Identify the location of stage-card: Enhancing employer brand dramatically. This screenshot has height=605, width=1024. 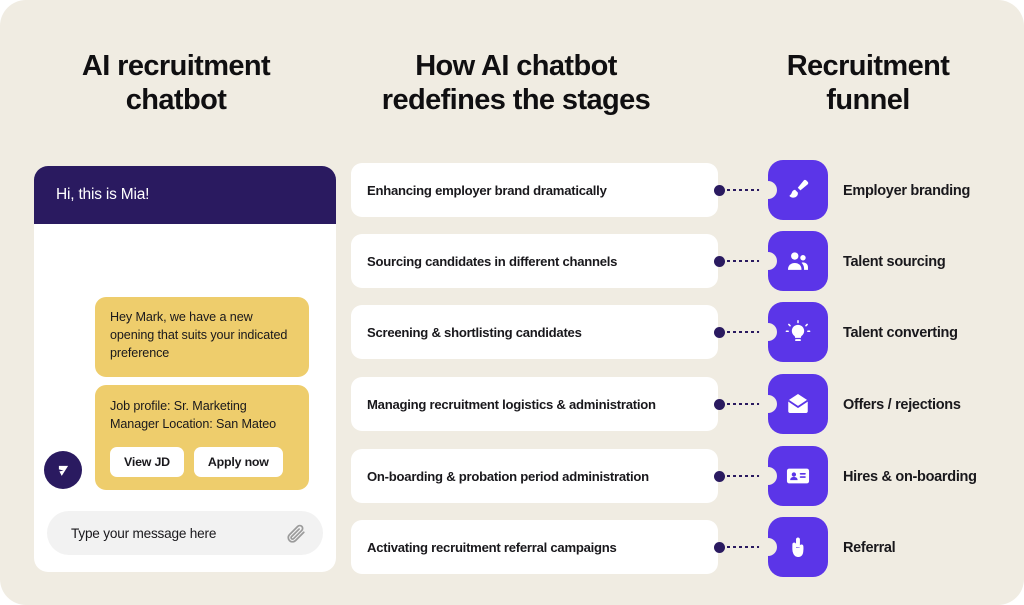
(534, 190).